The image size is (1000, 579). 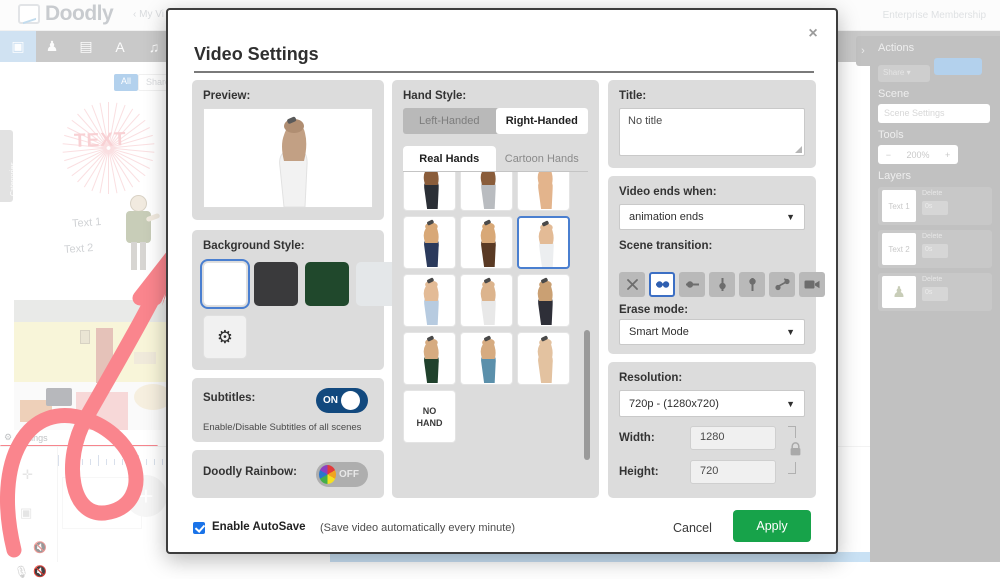 I want to click on hand-option-hand-charcoal-sleeve, so click(x=543, y=300).